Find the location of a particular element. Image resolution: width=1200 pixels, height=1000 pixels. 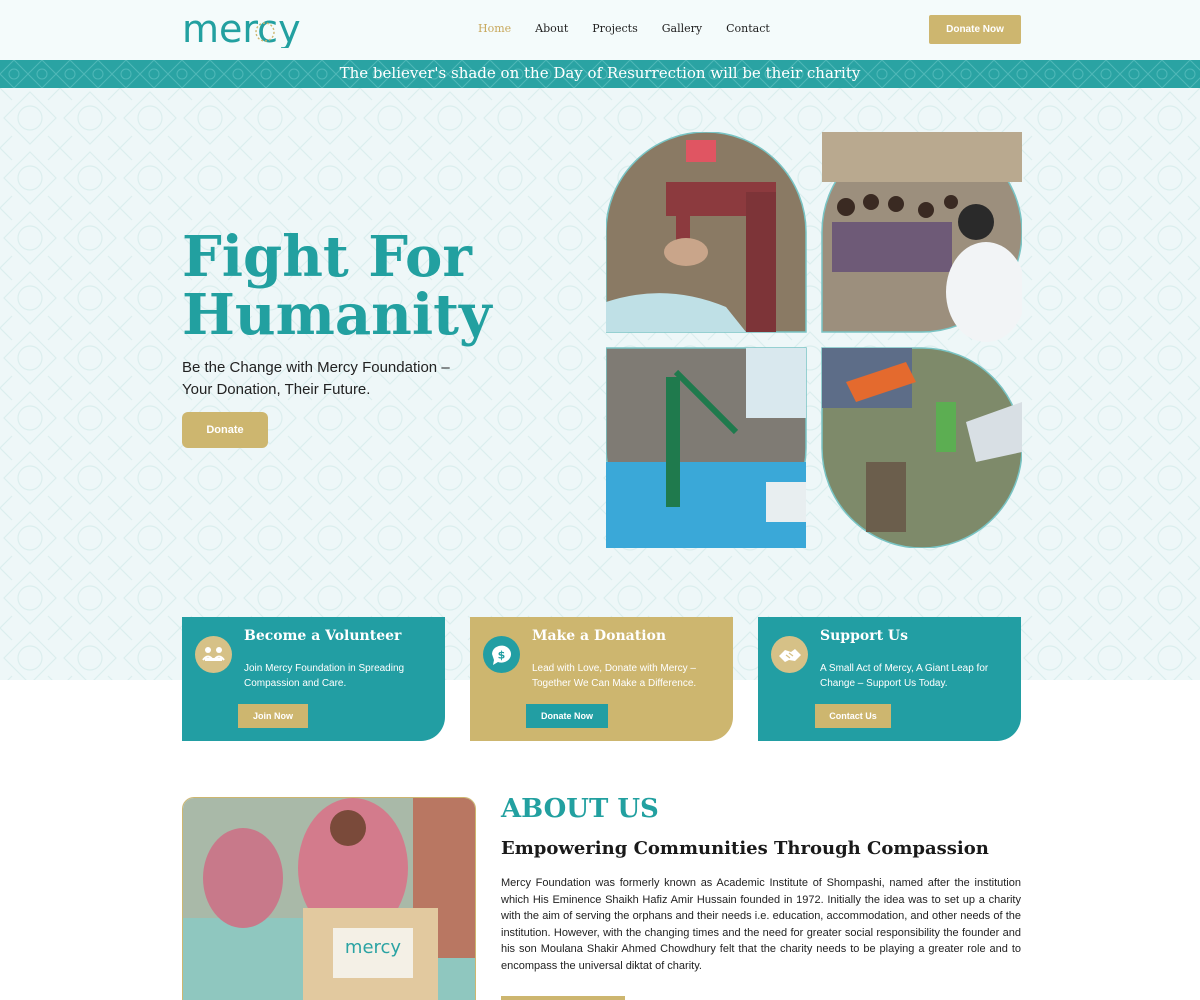

hero-donate-button: Donate is located at coordinates (225, 430).